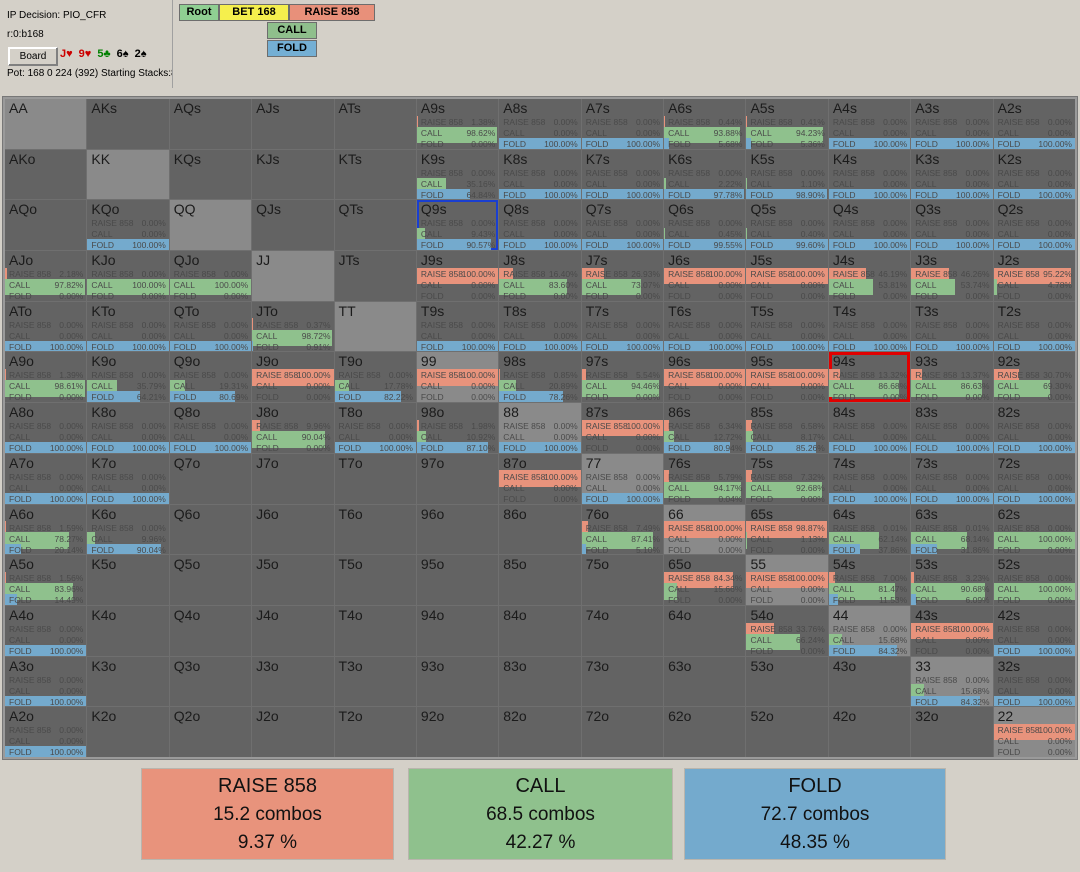  What do you see at coordinates (128, 580) in the screenshot?
I see `range-cell-K5o: K5o` at bounding box center [128, 580].